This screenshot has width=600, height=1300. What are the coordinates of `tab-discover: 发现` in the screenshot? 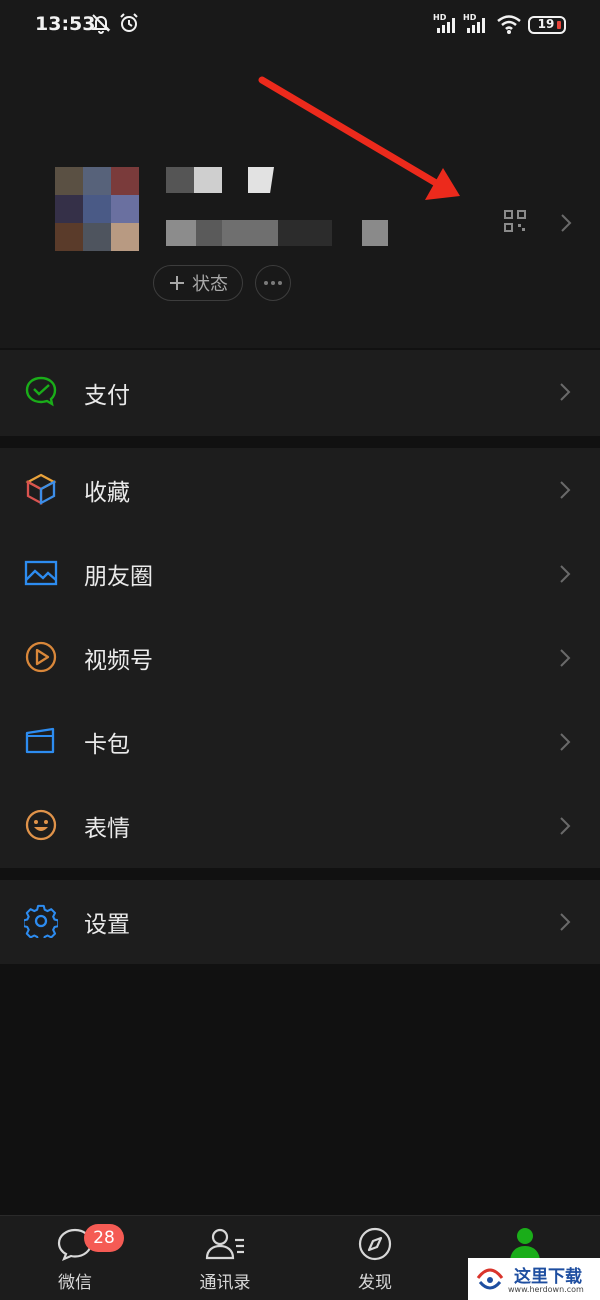 It's located at (375, 1258).